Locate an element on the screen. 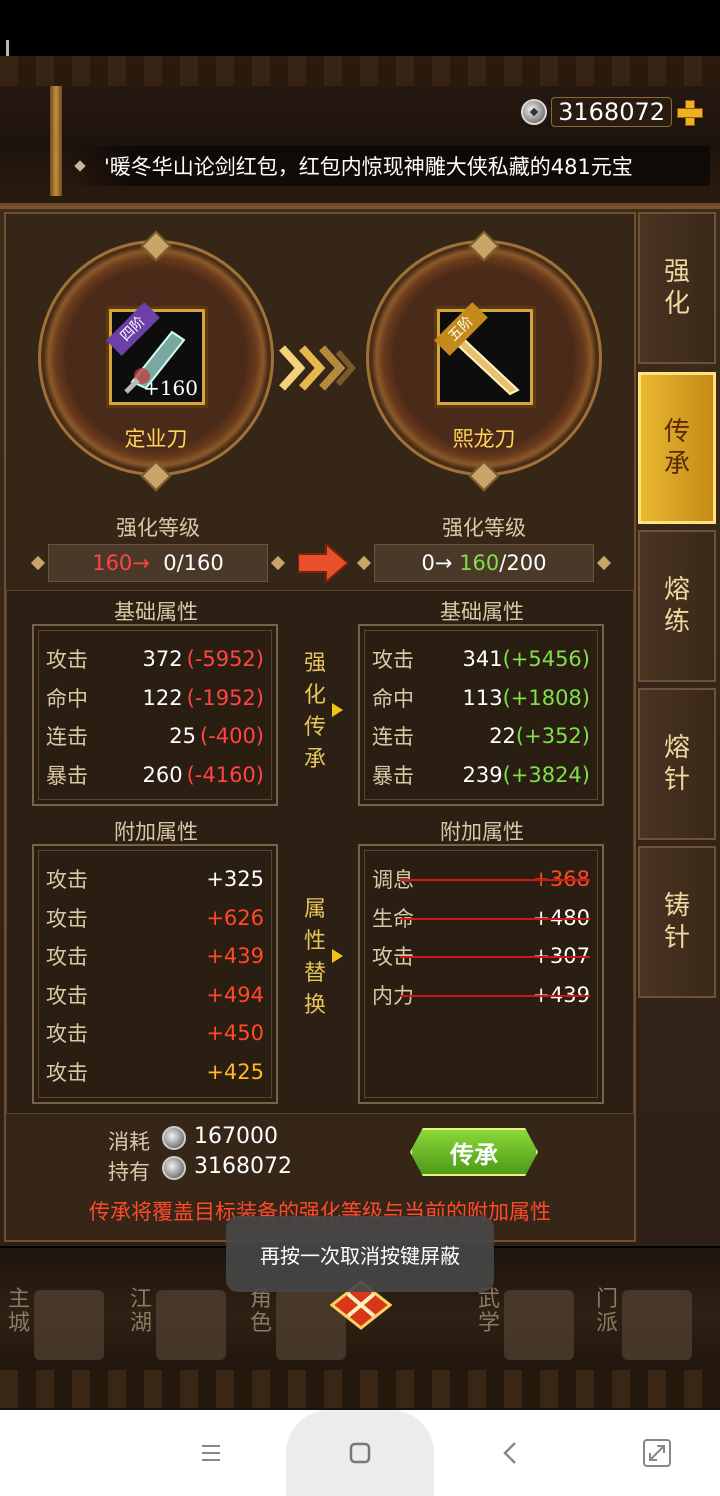 The height and width of the screenshot is (1496, 720). nav-label-char: 色 is located at coordinates (261, 1323).